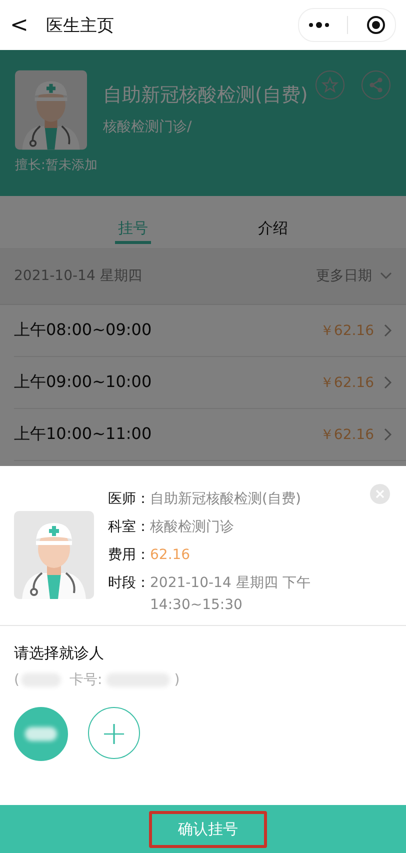 Image resolution: width=406 pixels, height=853 pixels. What do you see at coordinates (171, 555) in the screenshot?
I see `detail-value: 62.16` at bounding box center [171, 555].